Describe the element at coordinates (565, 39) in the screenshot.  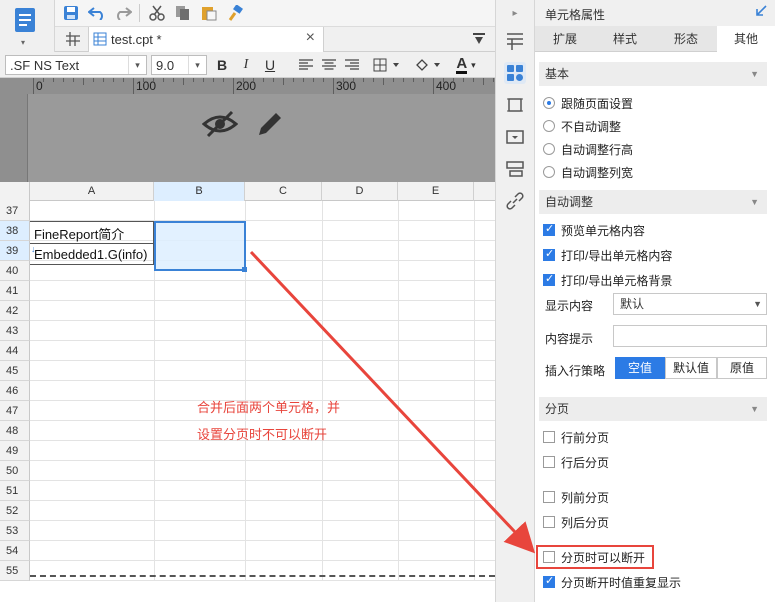
I see `tab-expand: 扩展` at that location.